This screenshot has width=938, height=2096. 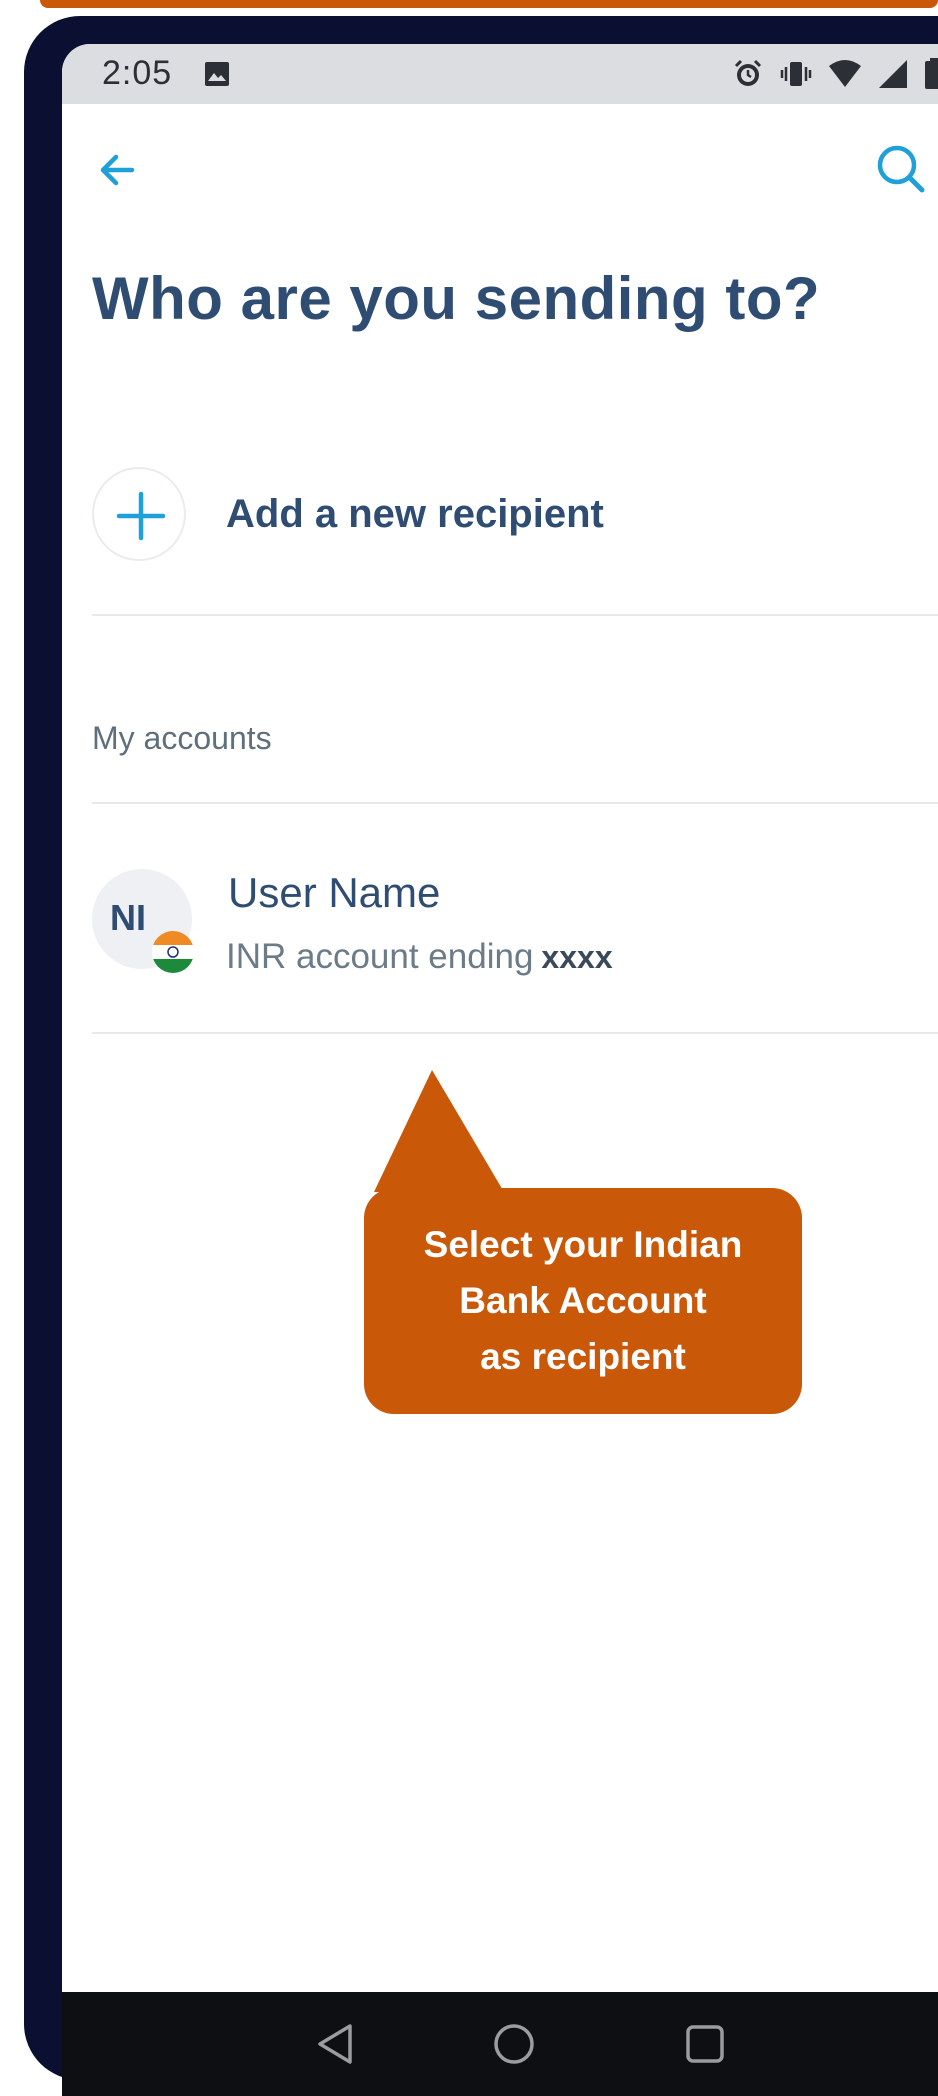 What do you see at coordinates (893, 76) in the screenshot?
I see `signal-icon` at bounding box center [893, 76].